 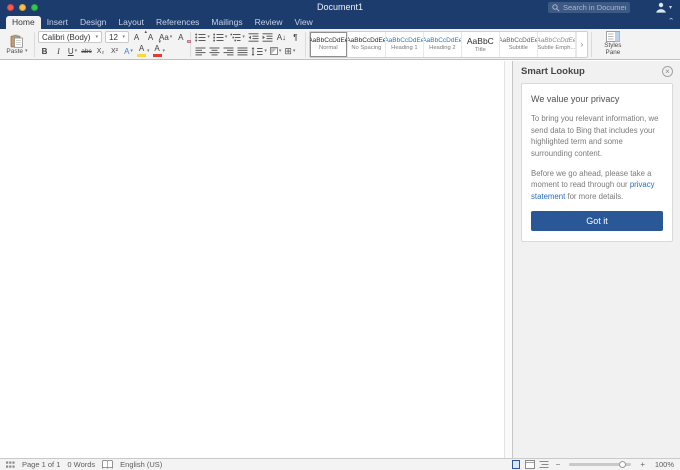 What do you see at coordinates (367, 44) in the screenshot?
I see `style-no-spacing: AaBbCcDdEe No Spacing` at bounding box center [367, 44].